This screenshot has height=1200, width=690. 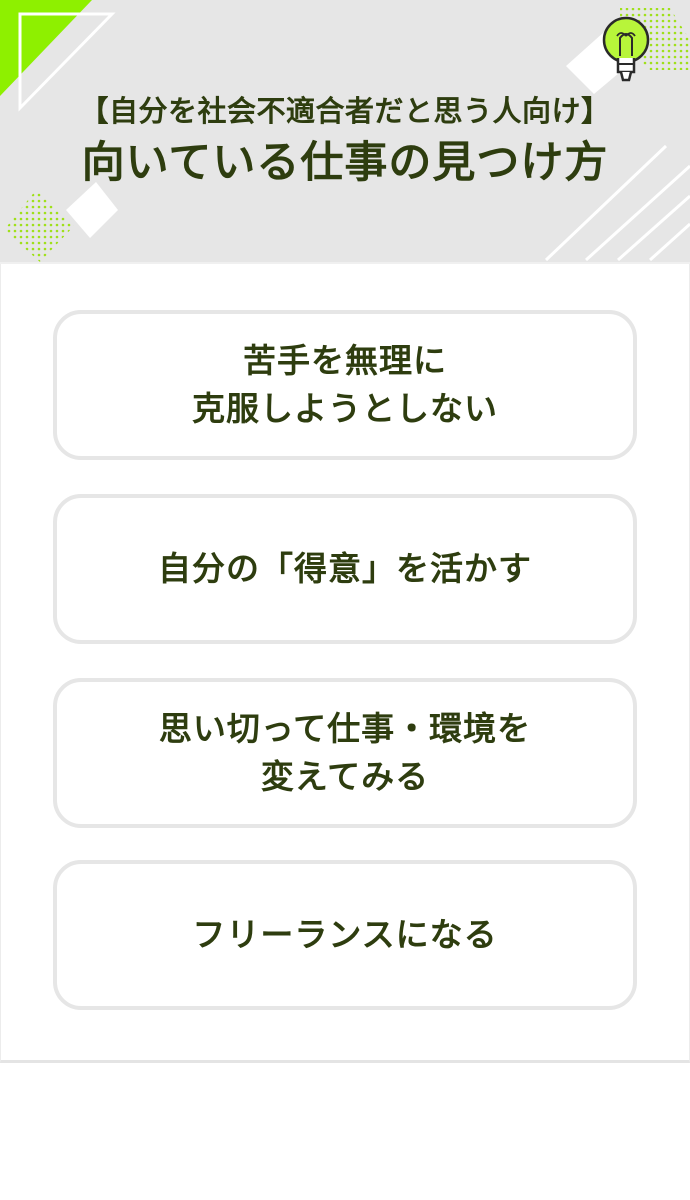 I want to click on tip-3-line-1: 思い切って仕事・環境を, so click(x=345, y=728).